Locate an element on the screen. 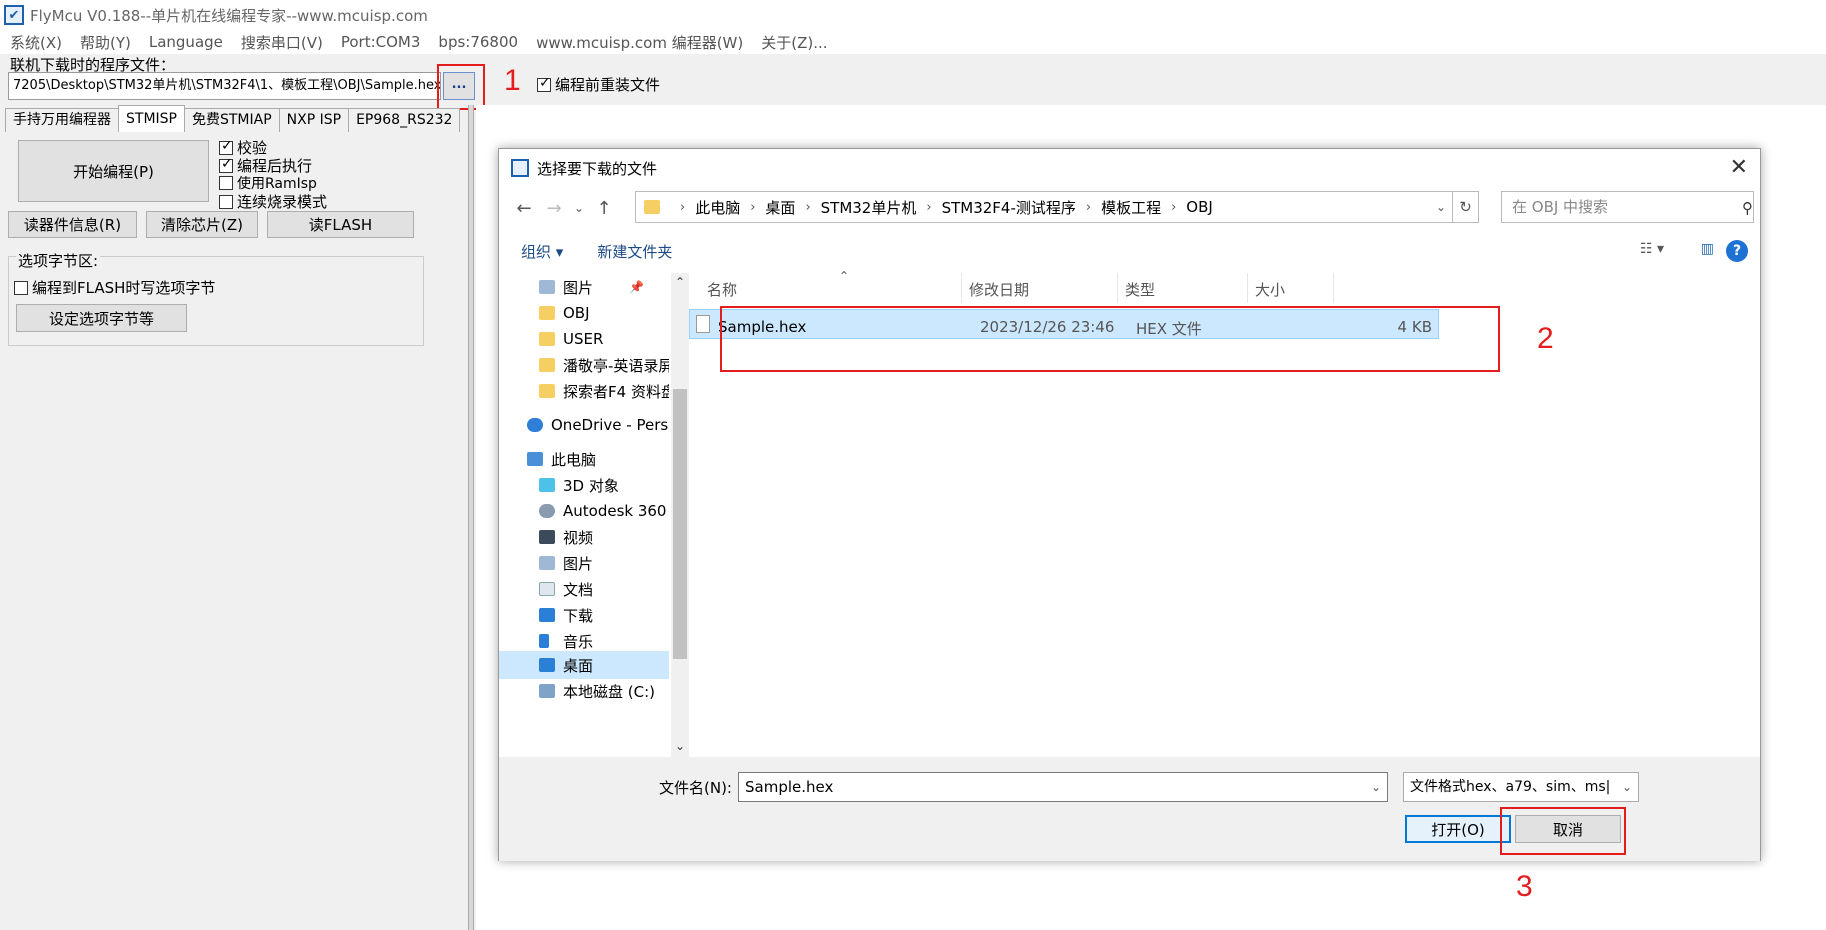 The width and height of the screenshot is (1826, 930). view-options-icon: ☷ ▾ is located at coordinates (1652, 249).